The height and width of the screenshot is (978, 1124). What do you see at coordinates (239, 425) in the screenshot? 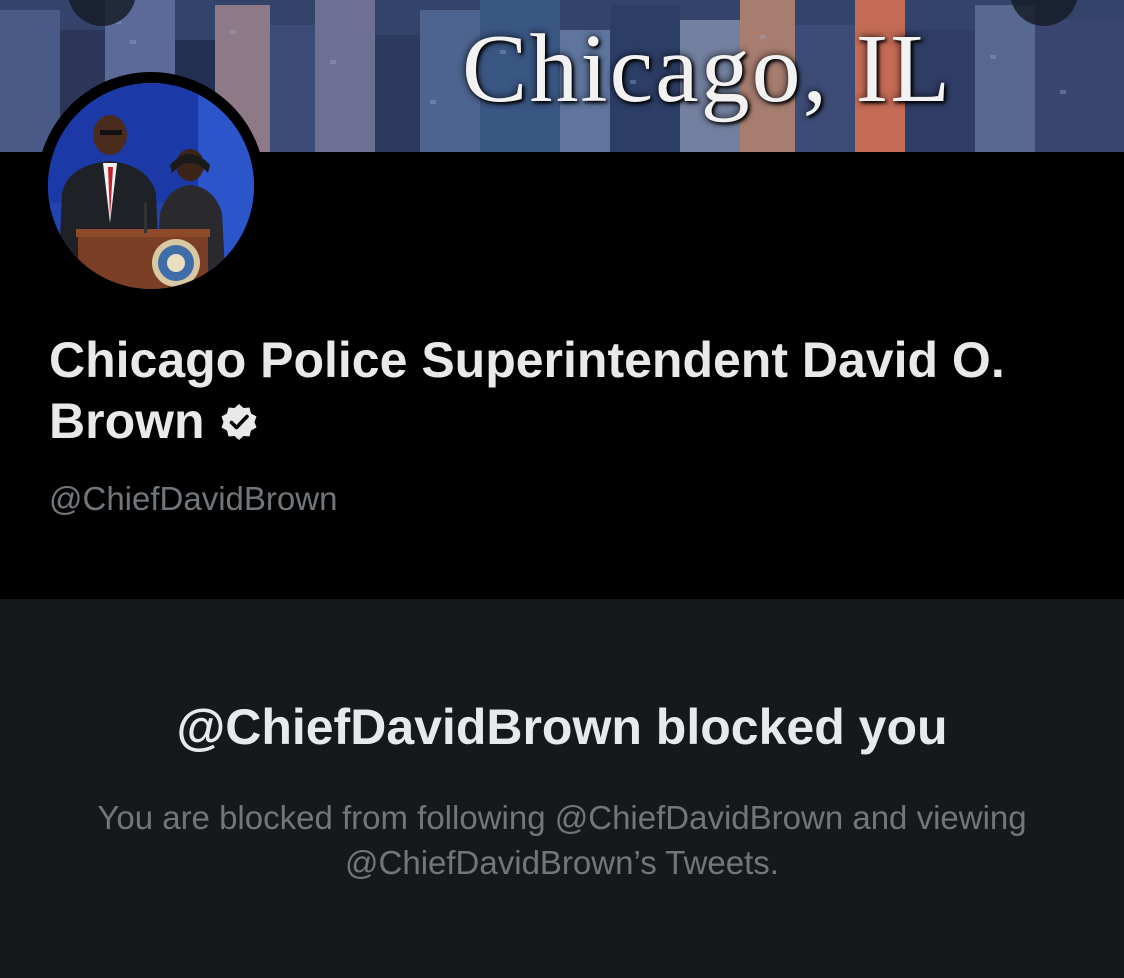
I see `verified-badge-icon` at bounding box center [239, 425].